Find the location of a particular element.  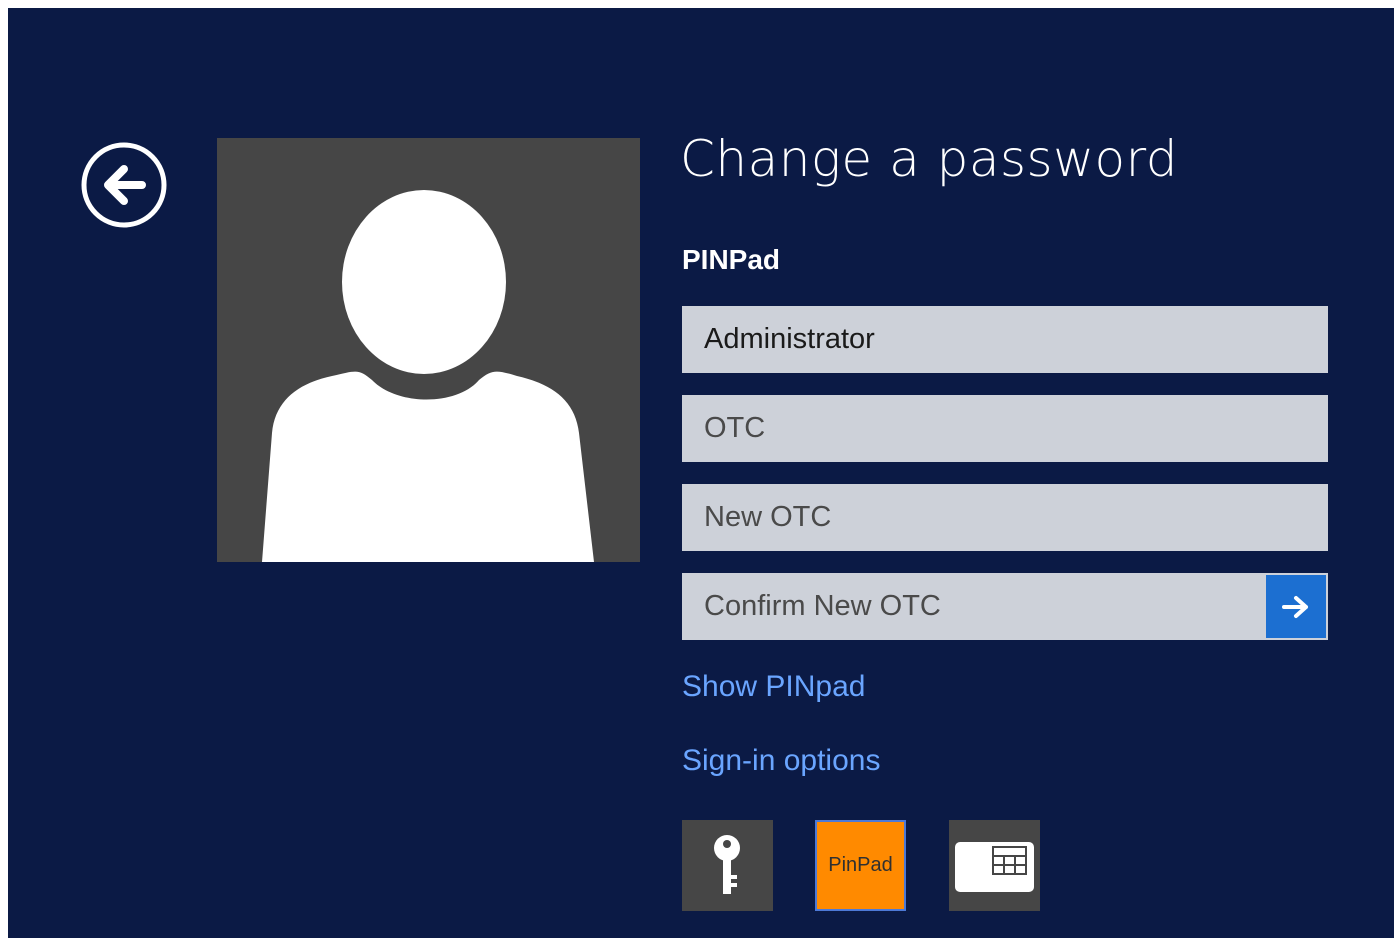

sign-in-options-link: Sign-in options is located at coordinates (781, 761).